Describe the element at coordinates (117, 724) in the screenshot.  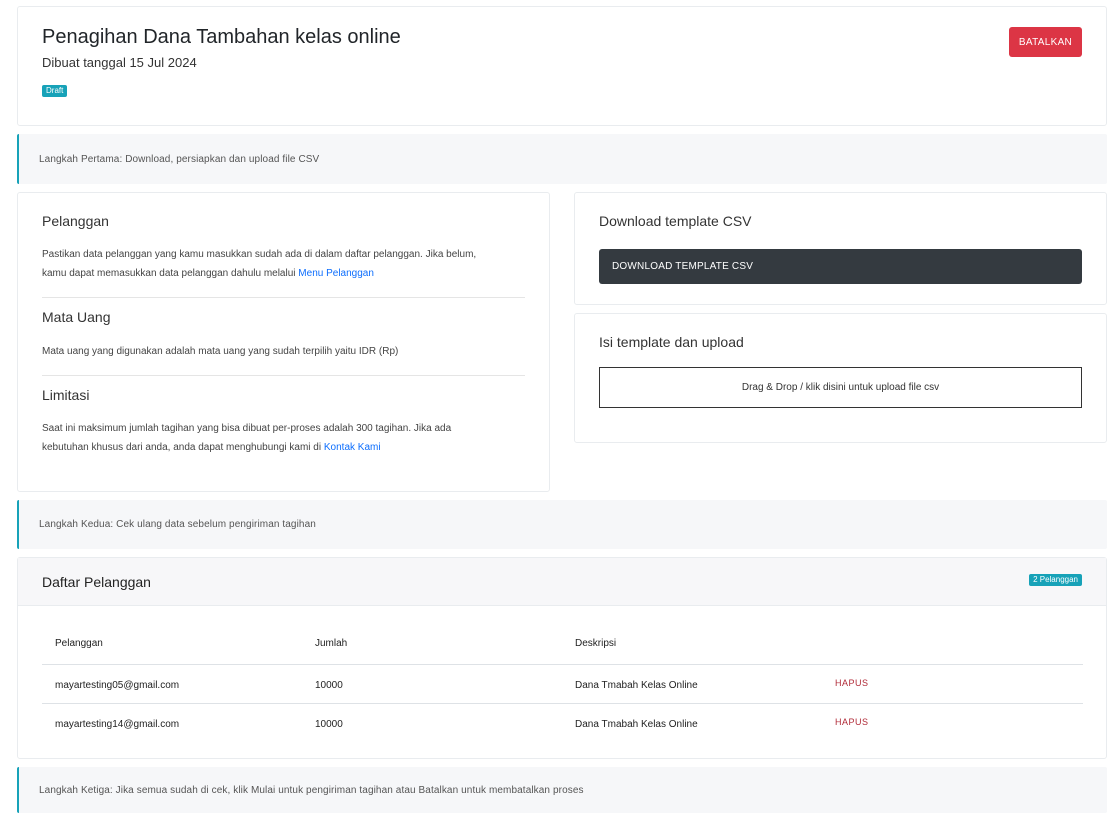
I see `row-email: mayartesting14@gmail.com` at that location.